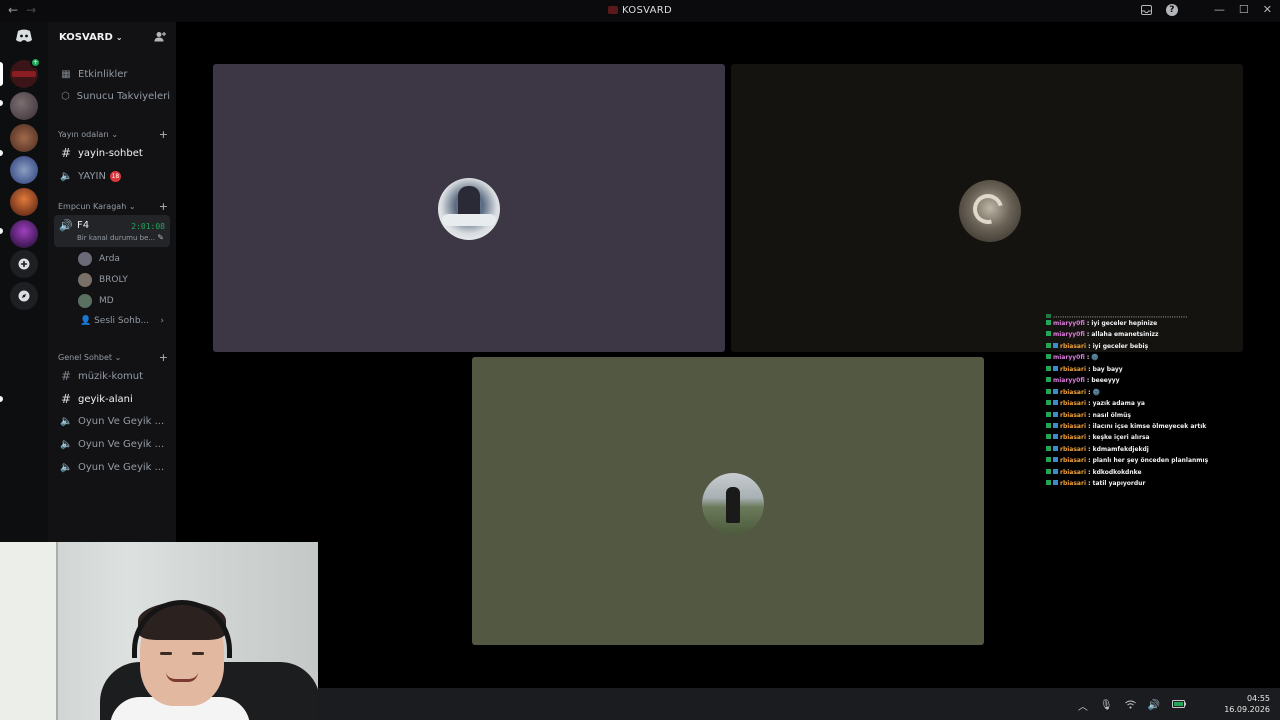 The width and height of the screenshot is (1280, 720). I want to click on voice-chat-item: 👤 Sesli Sohb... ›, so click(122, 321).